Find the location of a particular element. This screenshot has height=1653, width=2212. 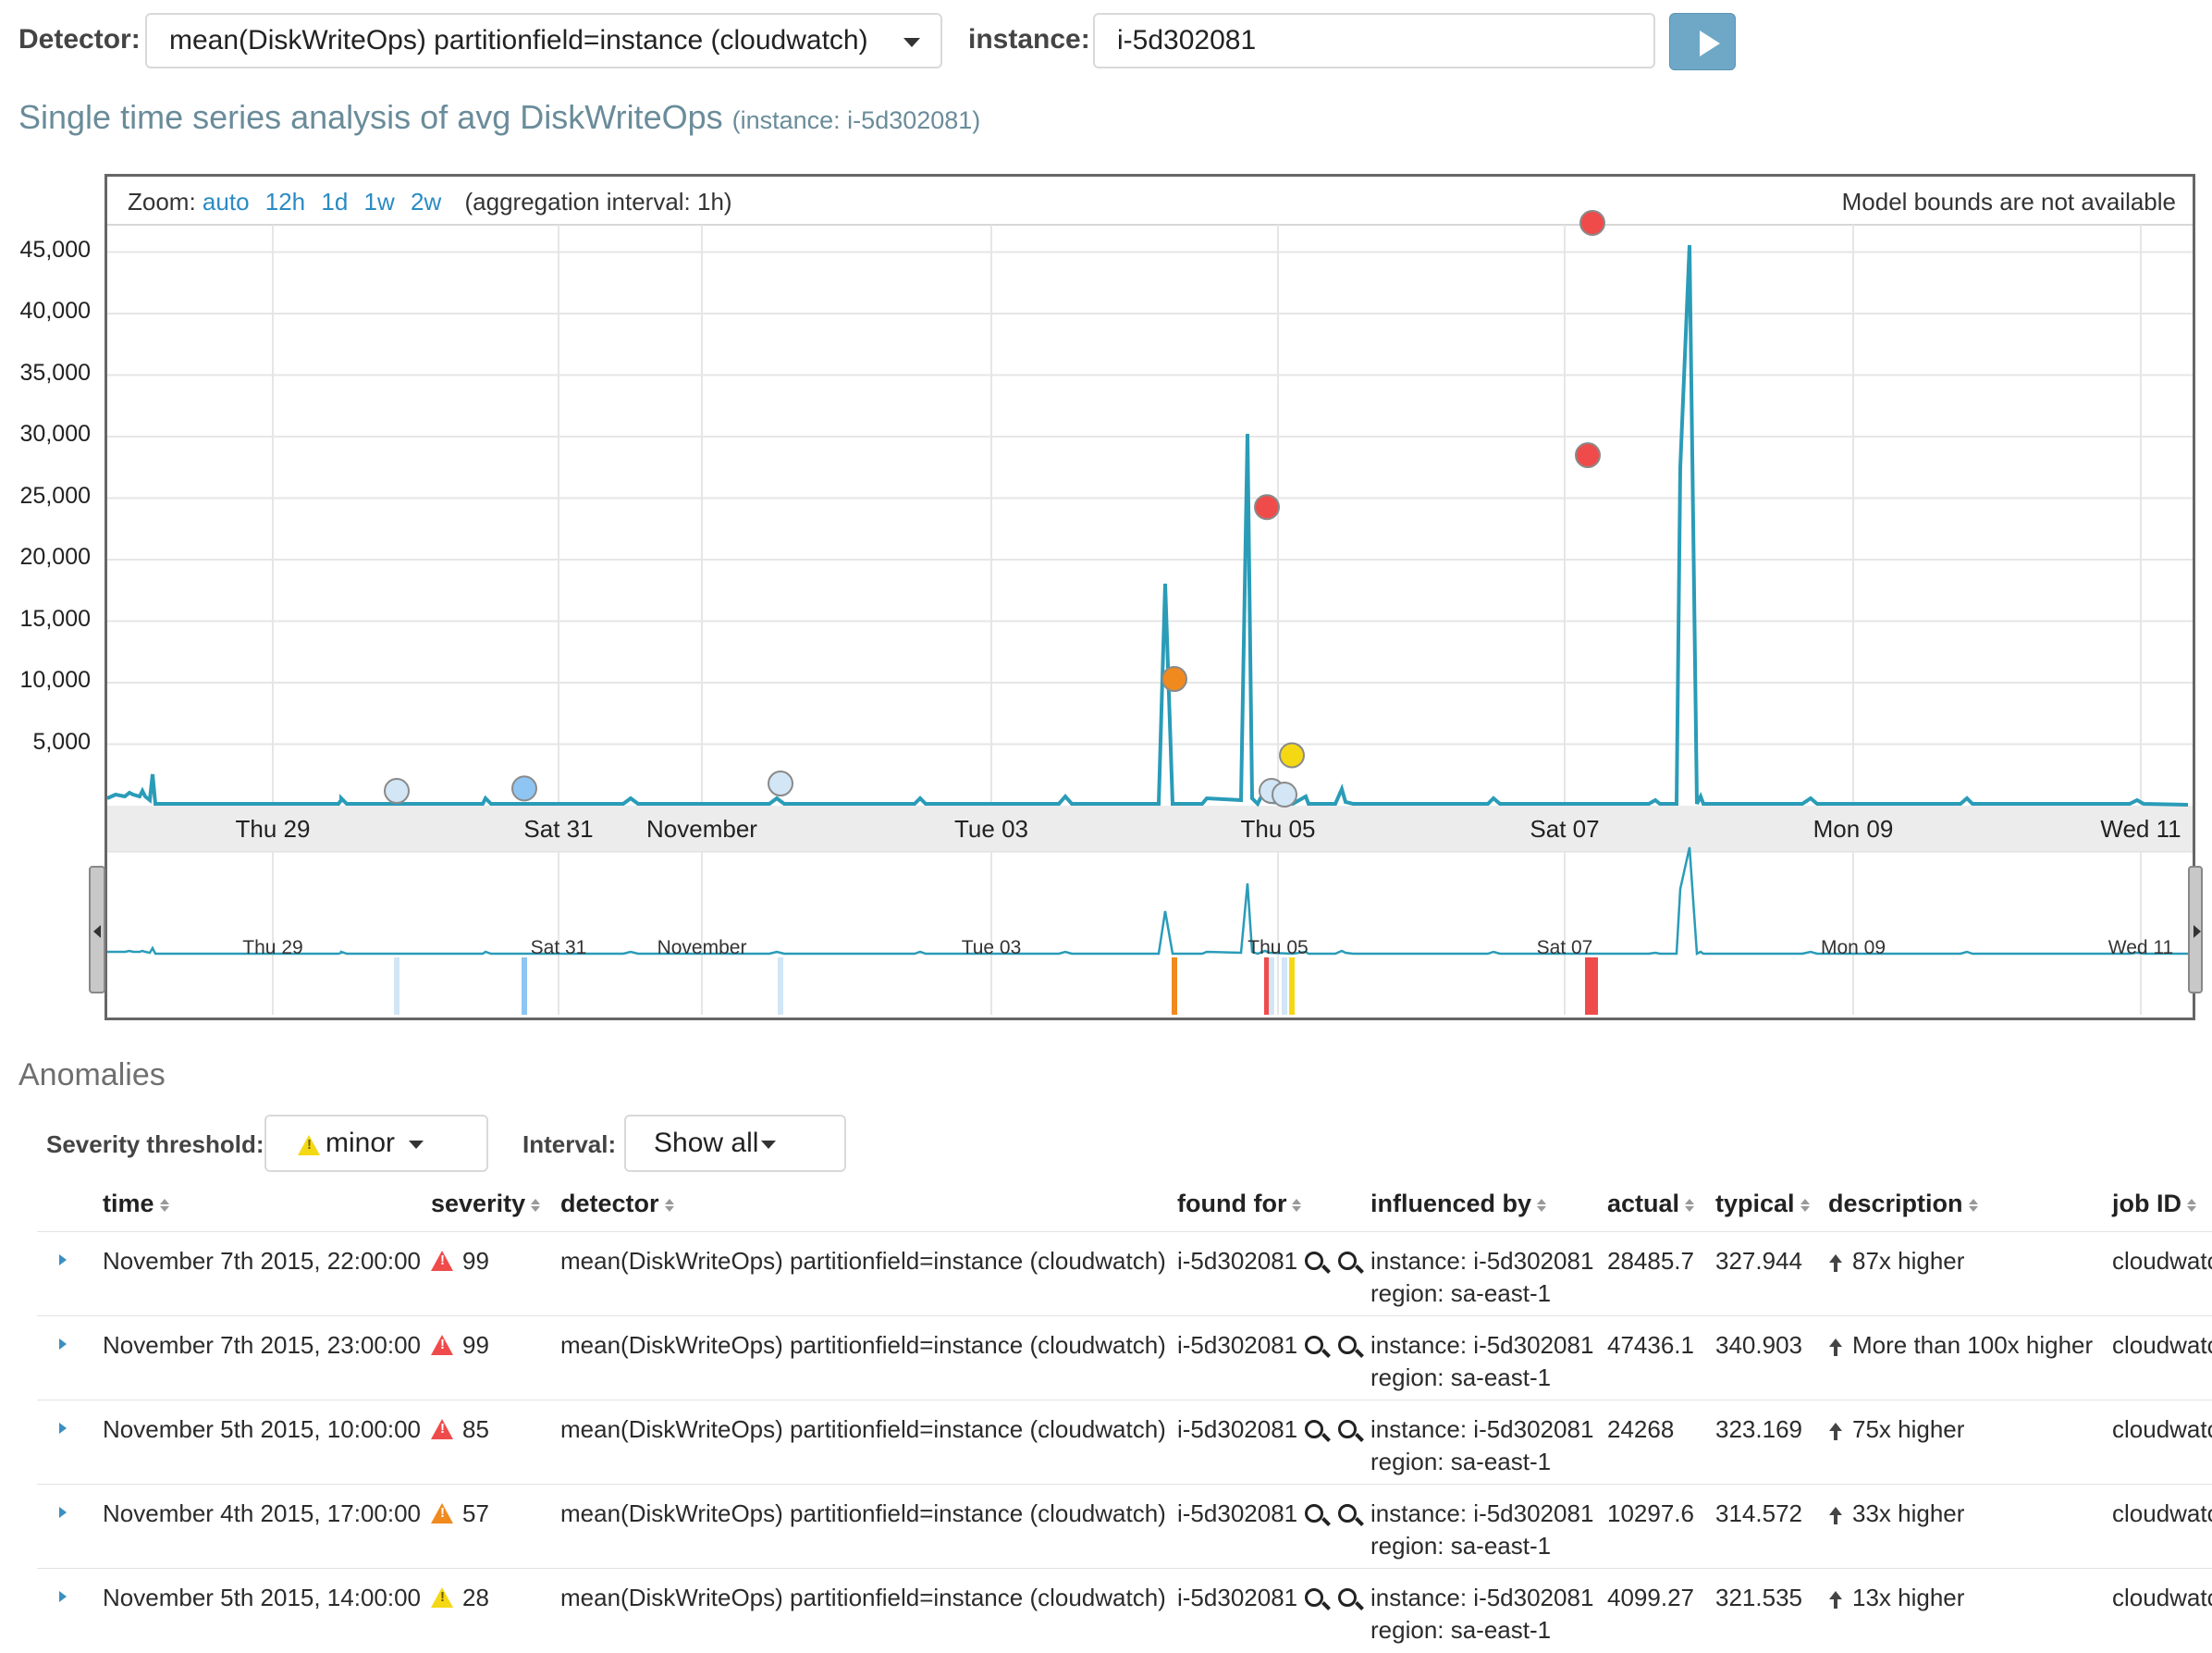

actual-cell: 28485.7 is located at coordinates (1651, 1261).